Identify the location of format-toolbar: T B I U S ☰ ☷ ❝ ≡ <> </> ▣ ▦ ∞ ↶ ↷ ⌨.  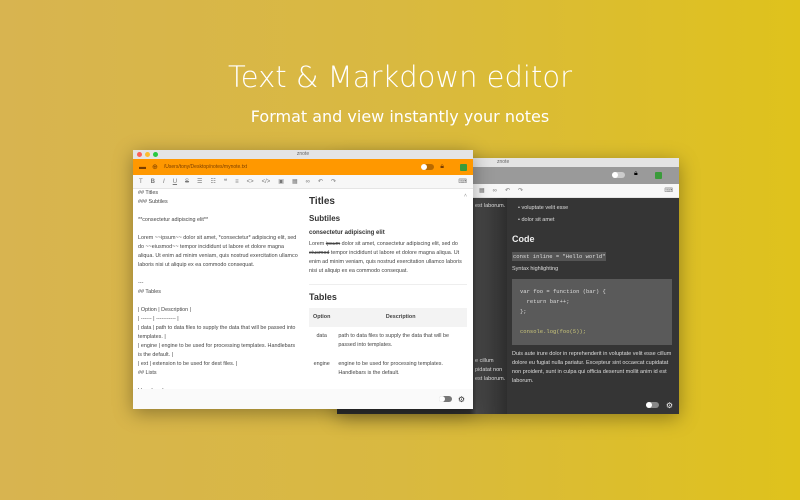
(303, 182).